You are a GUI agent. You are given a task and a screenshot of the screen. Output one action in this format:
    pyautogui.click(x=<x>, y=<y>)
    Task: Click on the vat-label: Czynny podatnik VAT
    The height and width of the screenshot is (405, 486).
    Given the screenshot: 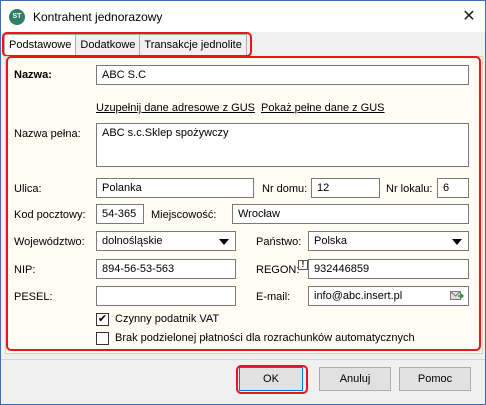 What is the action you would take?
    pyautogui.click(x=167, y=319)
    